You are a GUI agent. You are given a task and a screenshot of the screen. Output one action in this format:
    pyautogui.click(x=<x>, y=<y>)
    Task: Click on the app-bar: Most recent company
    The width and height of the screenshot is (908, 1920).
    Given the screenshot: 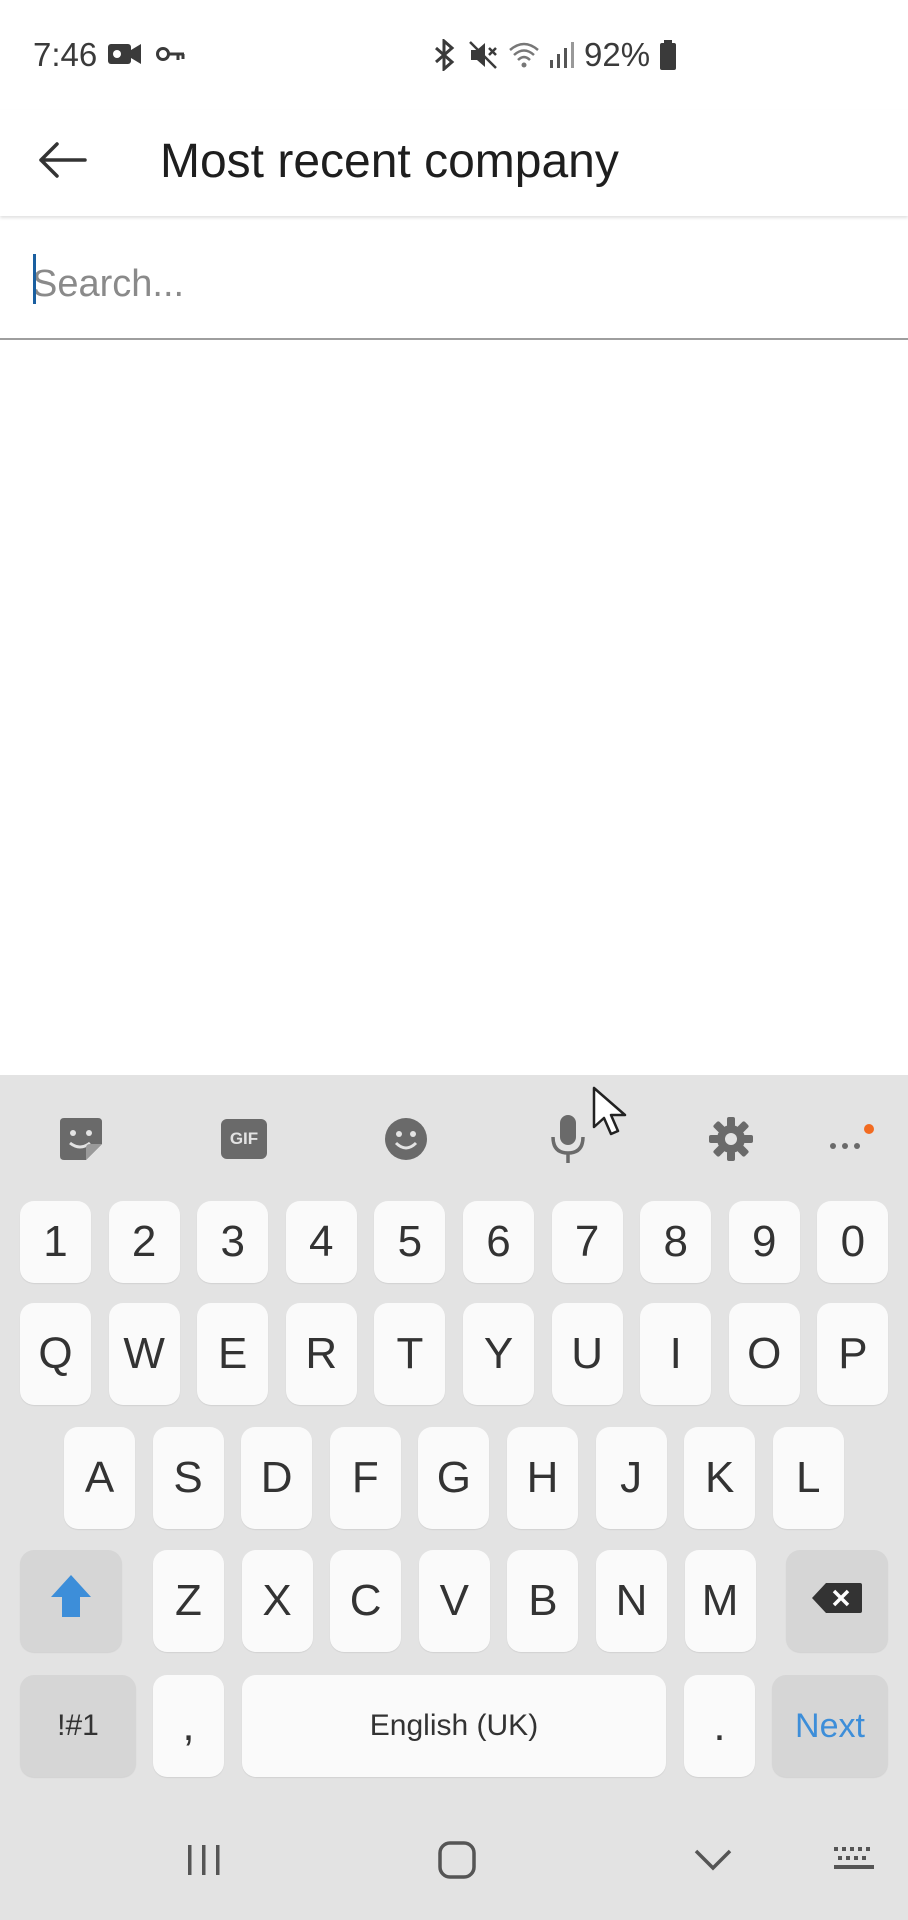 What is the action you would take?
    pyautogui.click(x=454, y=163)
    